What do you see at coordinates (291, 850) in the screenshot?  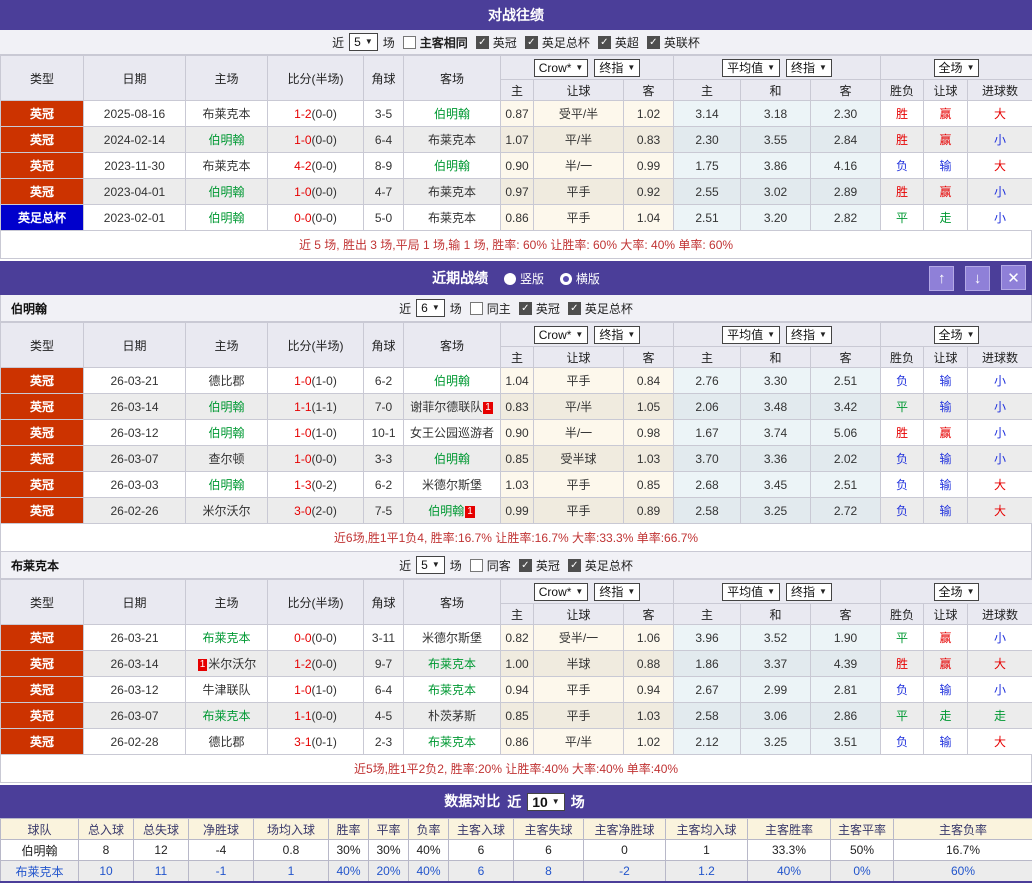 I see `comparison-value: 0.8` at bounding box center [291, 850].